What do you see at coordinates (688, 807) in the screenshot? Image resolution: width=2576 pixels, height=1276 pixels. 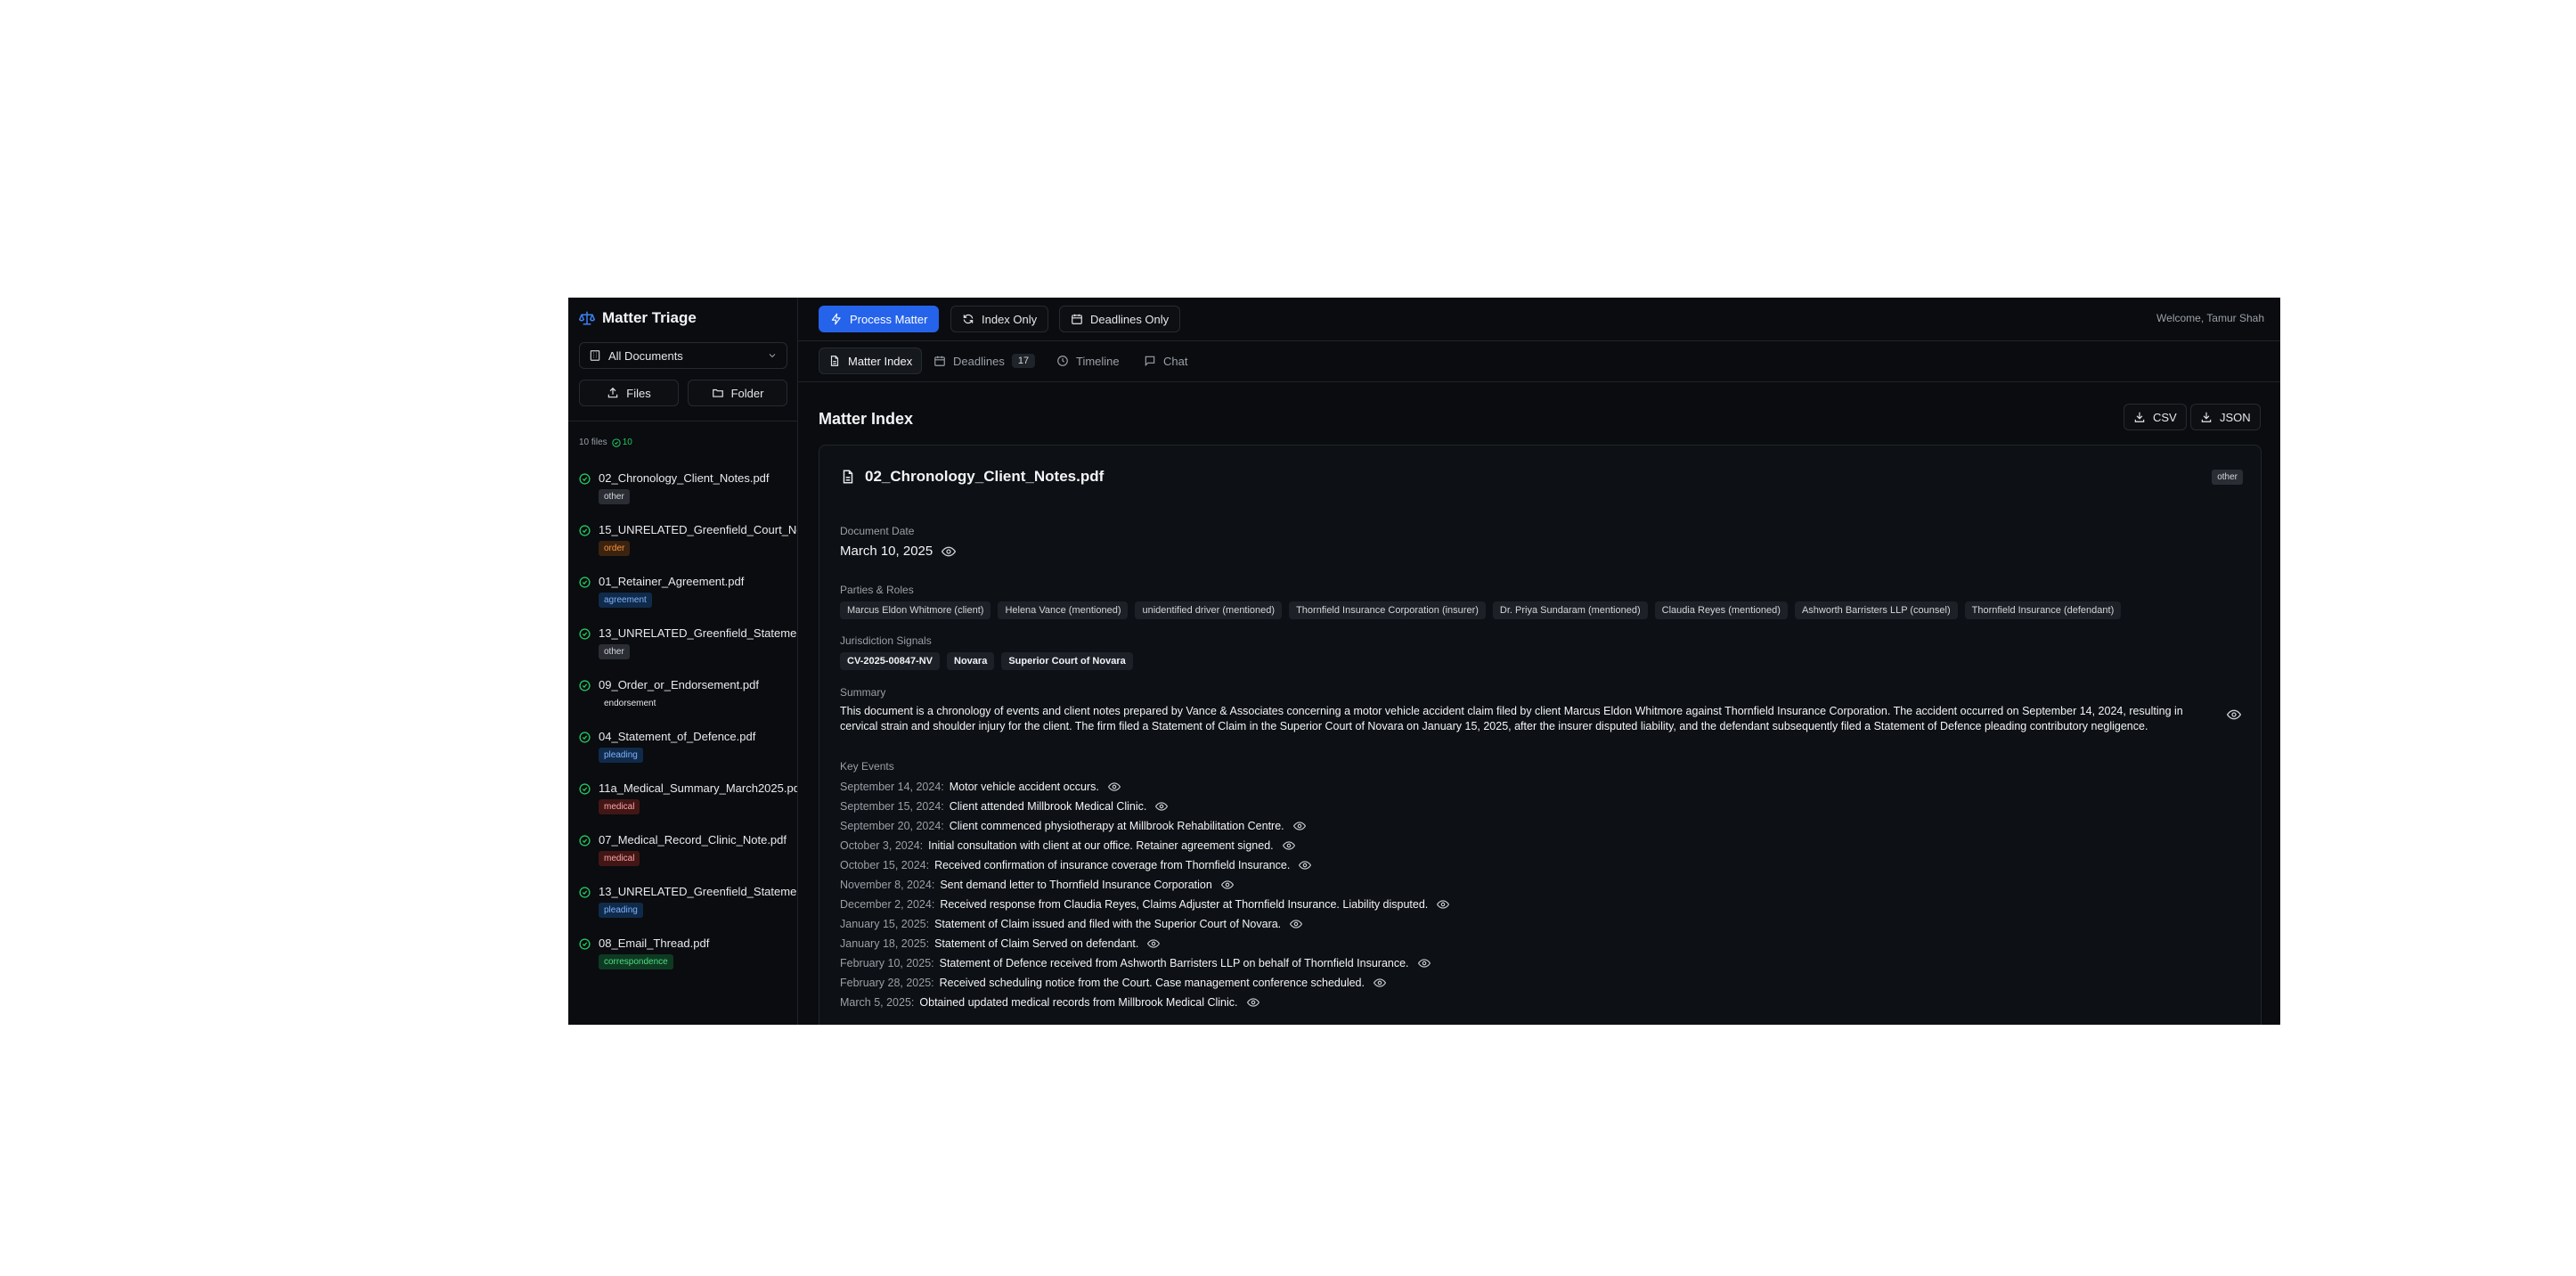 I see `file-list-item: 11a_Medical_Summary_March2025.pdfmedical` at bounding box center [688, 807].